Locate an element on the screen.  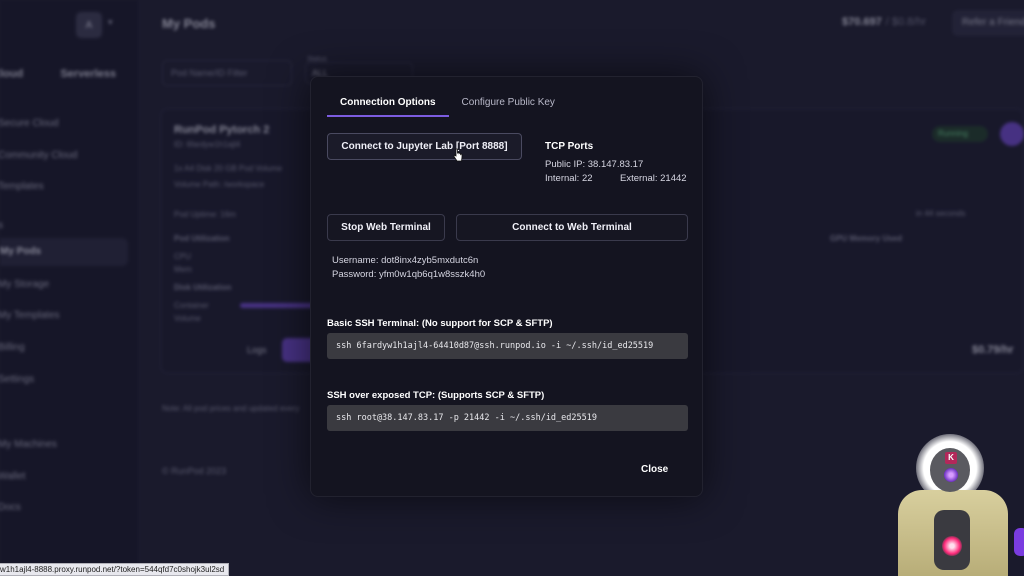
pricing-note: Note: All pod prices and updated every is located at coordinates (231, 408).